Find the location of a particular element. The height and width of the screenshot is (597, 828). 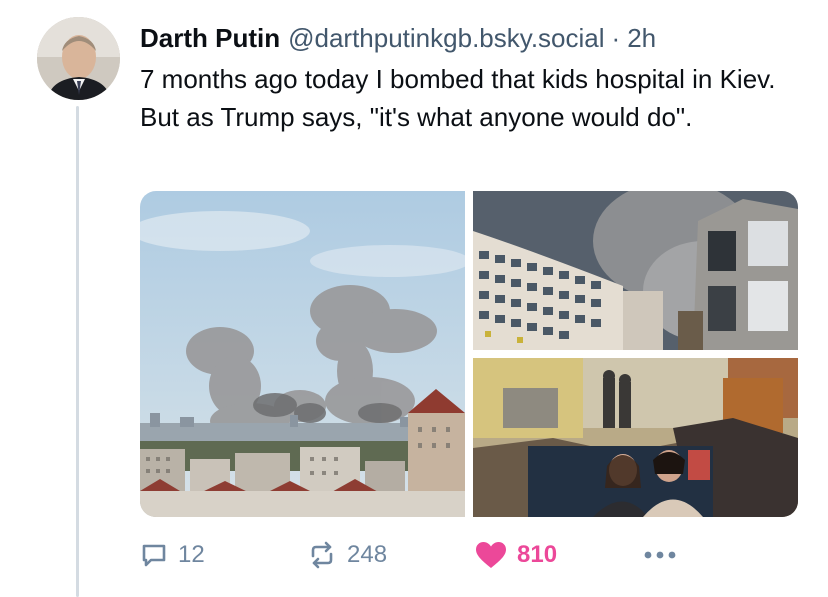

avatar-image is located at coordinates (78, 58).